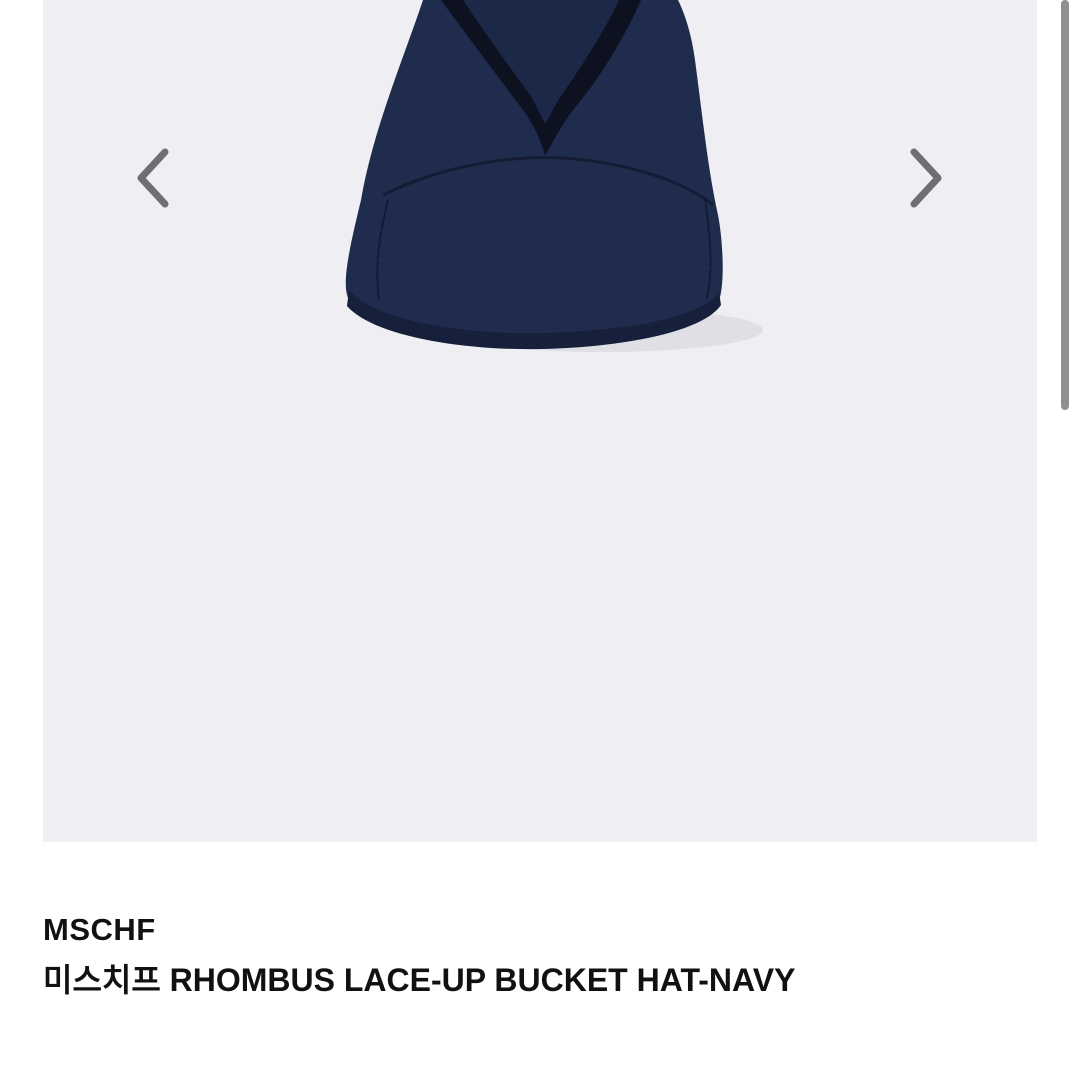 The width and height of the screenshot is (1080, 1080). What do you see at coordinates (540, 930) in the screenshot?
I see `product-brand: MSCHF` at bounding box center [540, 930].